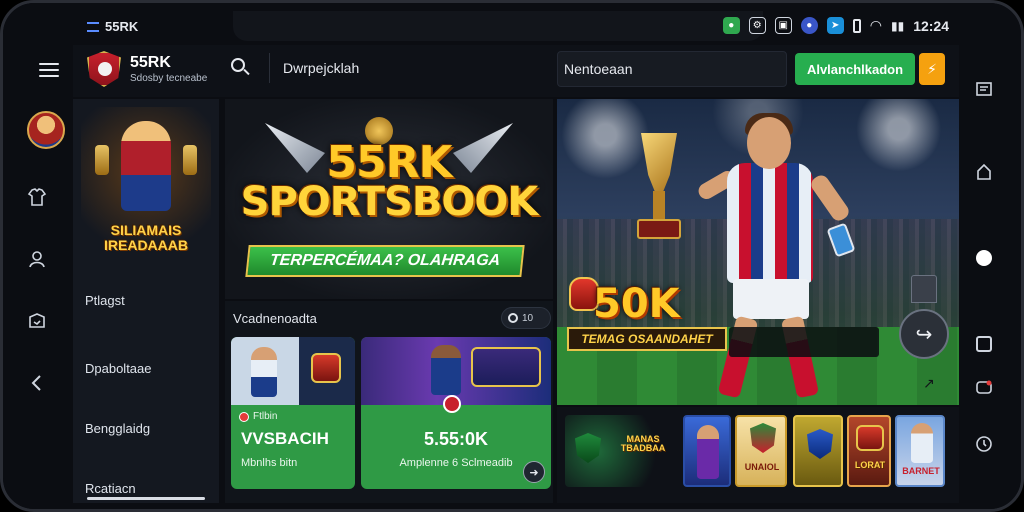  I want to click on game-thumb: UNAIOL, so click(761, 451).